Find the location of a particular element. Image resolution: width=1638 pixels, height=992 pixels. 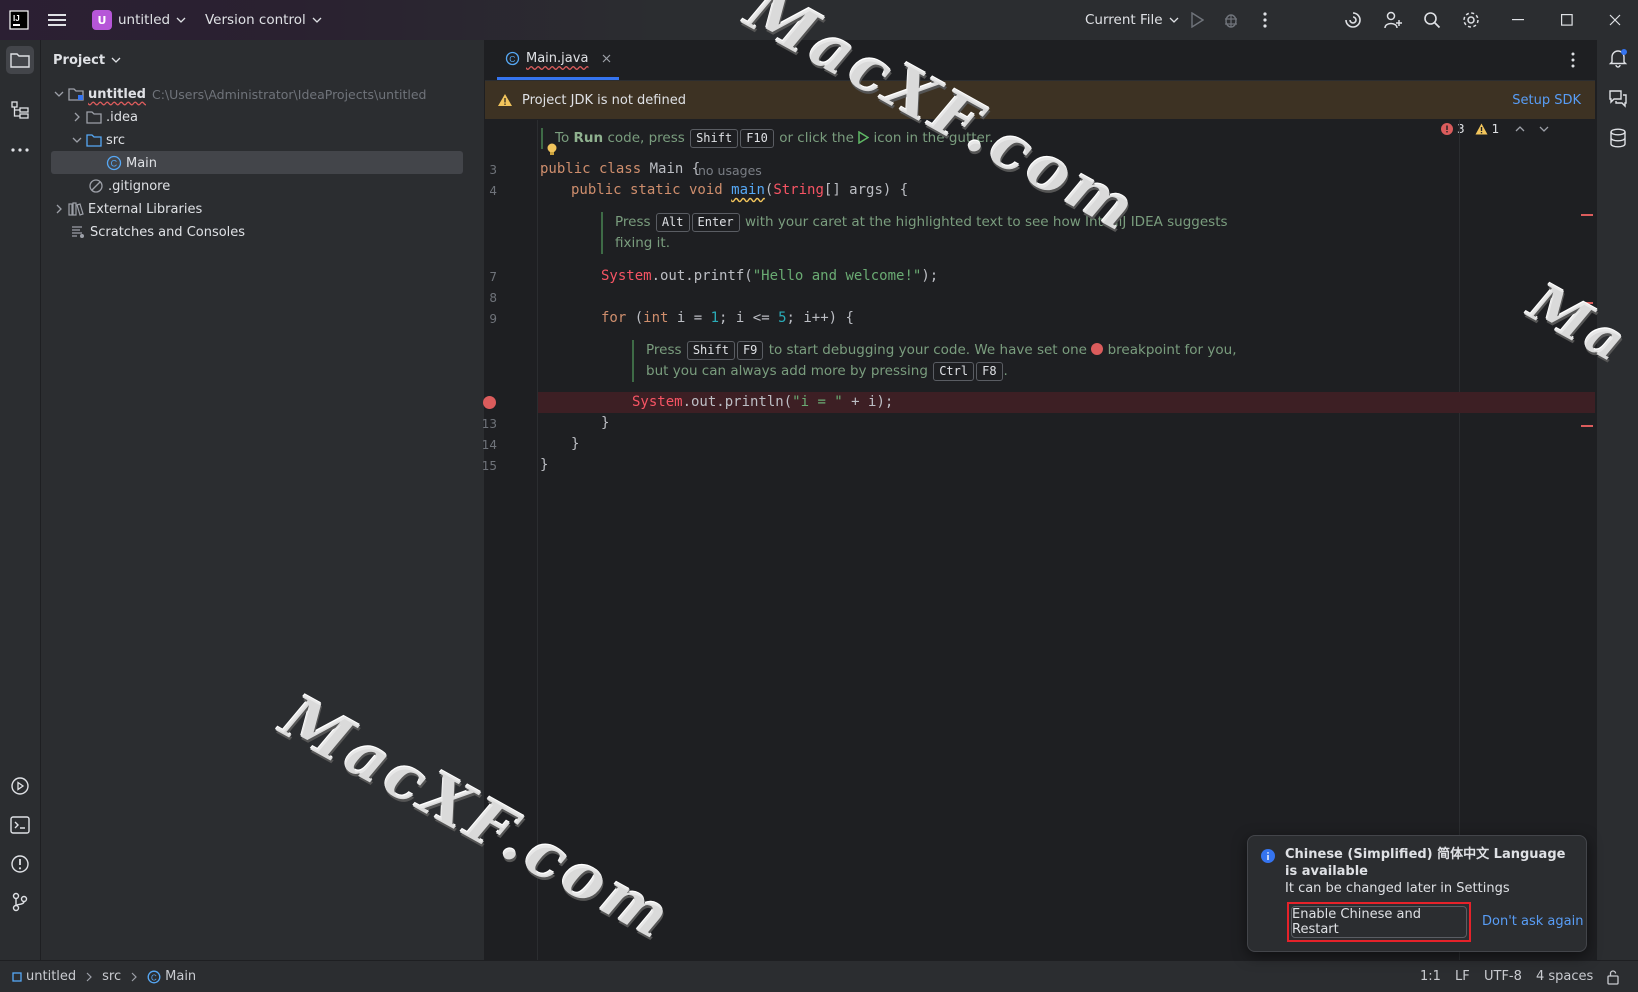

tree-item-scratches: Scratches and Consoles is located at coordinates (157, 232).